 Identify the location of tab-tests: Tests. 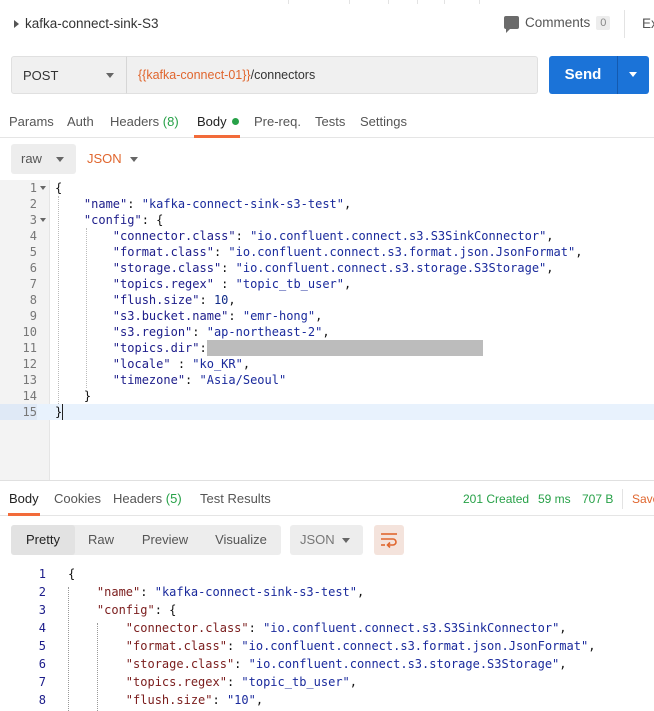
(330, 121).